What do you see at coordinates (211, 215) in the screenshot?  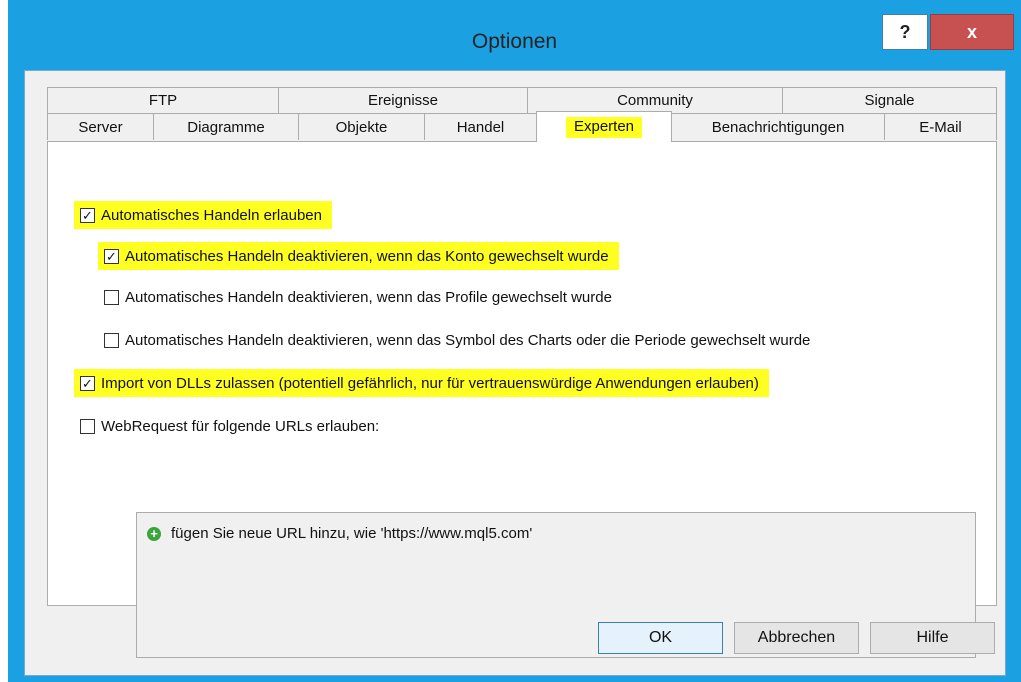 I see `option-label: Automatisches Handeln erlauben` at bounding box center [211, 215].